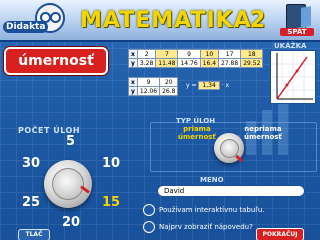  Describe the element at coordinates (34, 18) in the screenshot. I see `didakta-logo: Didakta` at that location.